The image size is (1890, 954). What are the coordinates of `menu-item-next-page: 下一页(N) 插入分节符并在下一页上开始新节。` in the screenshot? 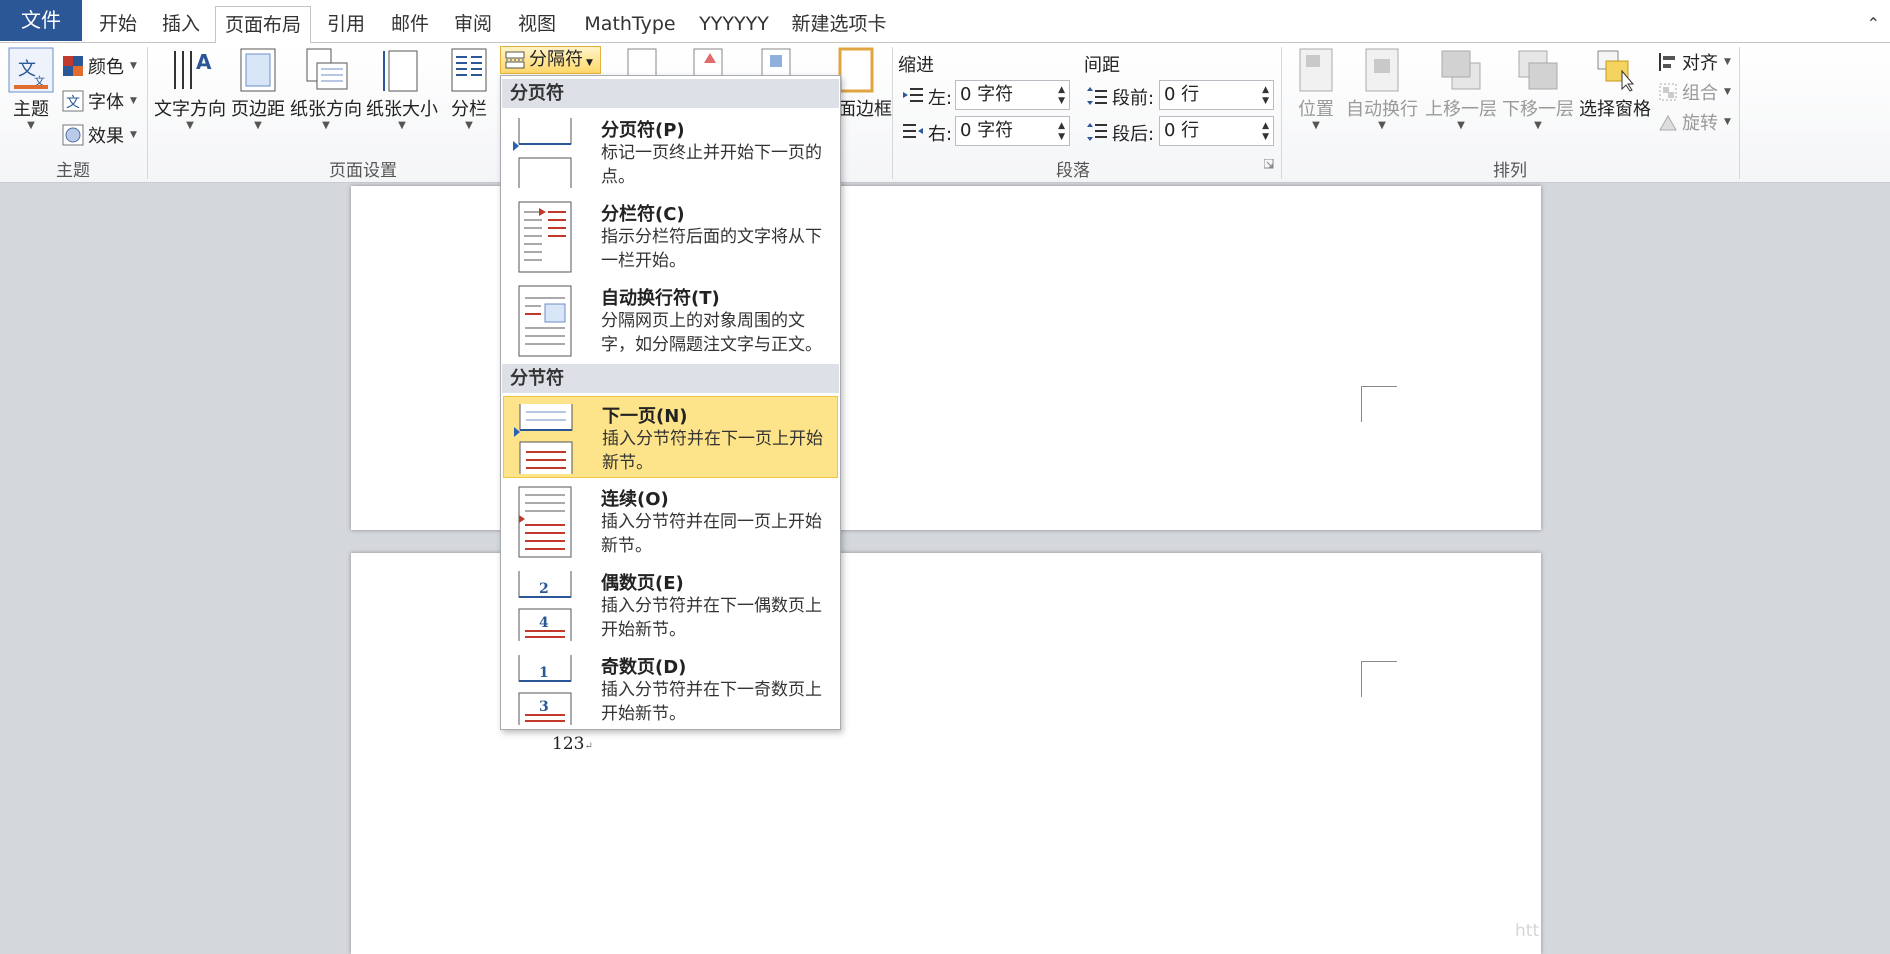 It's located at (670, 437).